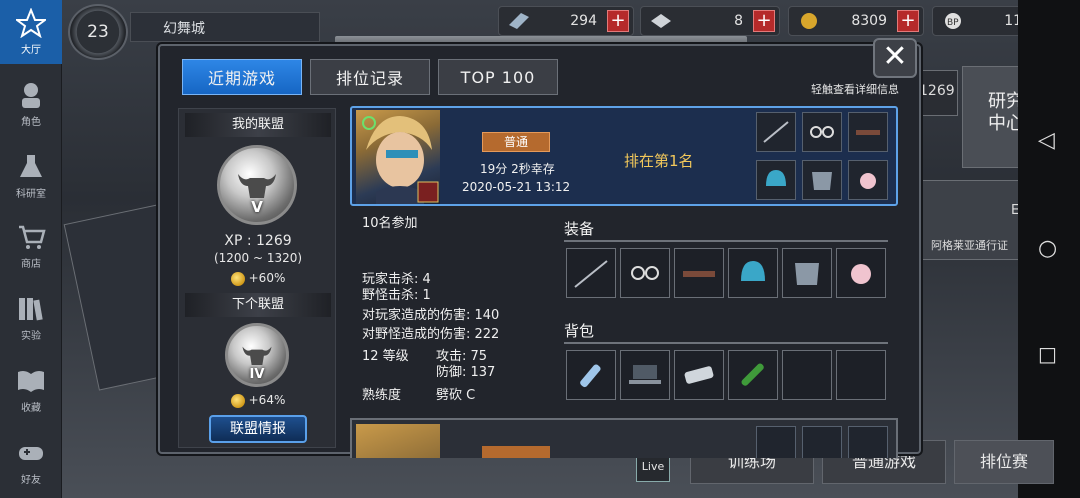  Describe the element at coordinates (31, 462) in the screenshot. I see `nav-friends: 好友` at that location.